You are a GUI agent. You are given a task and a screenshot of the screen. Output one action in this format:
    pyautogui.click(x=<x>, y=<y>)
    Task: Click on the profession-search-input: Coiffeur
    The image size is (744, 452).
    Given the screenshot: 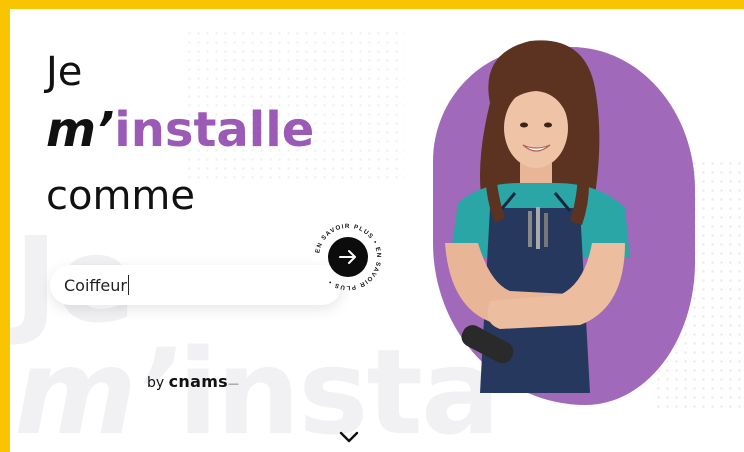 What is the action you would take?
    pyautogui.click(x=196, y=285)
    